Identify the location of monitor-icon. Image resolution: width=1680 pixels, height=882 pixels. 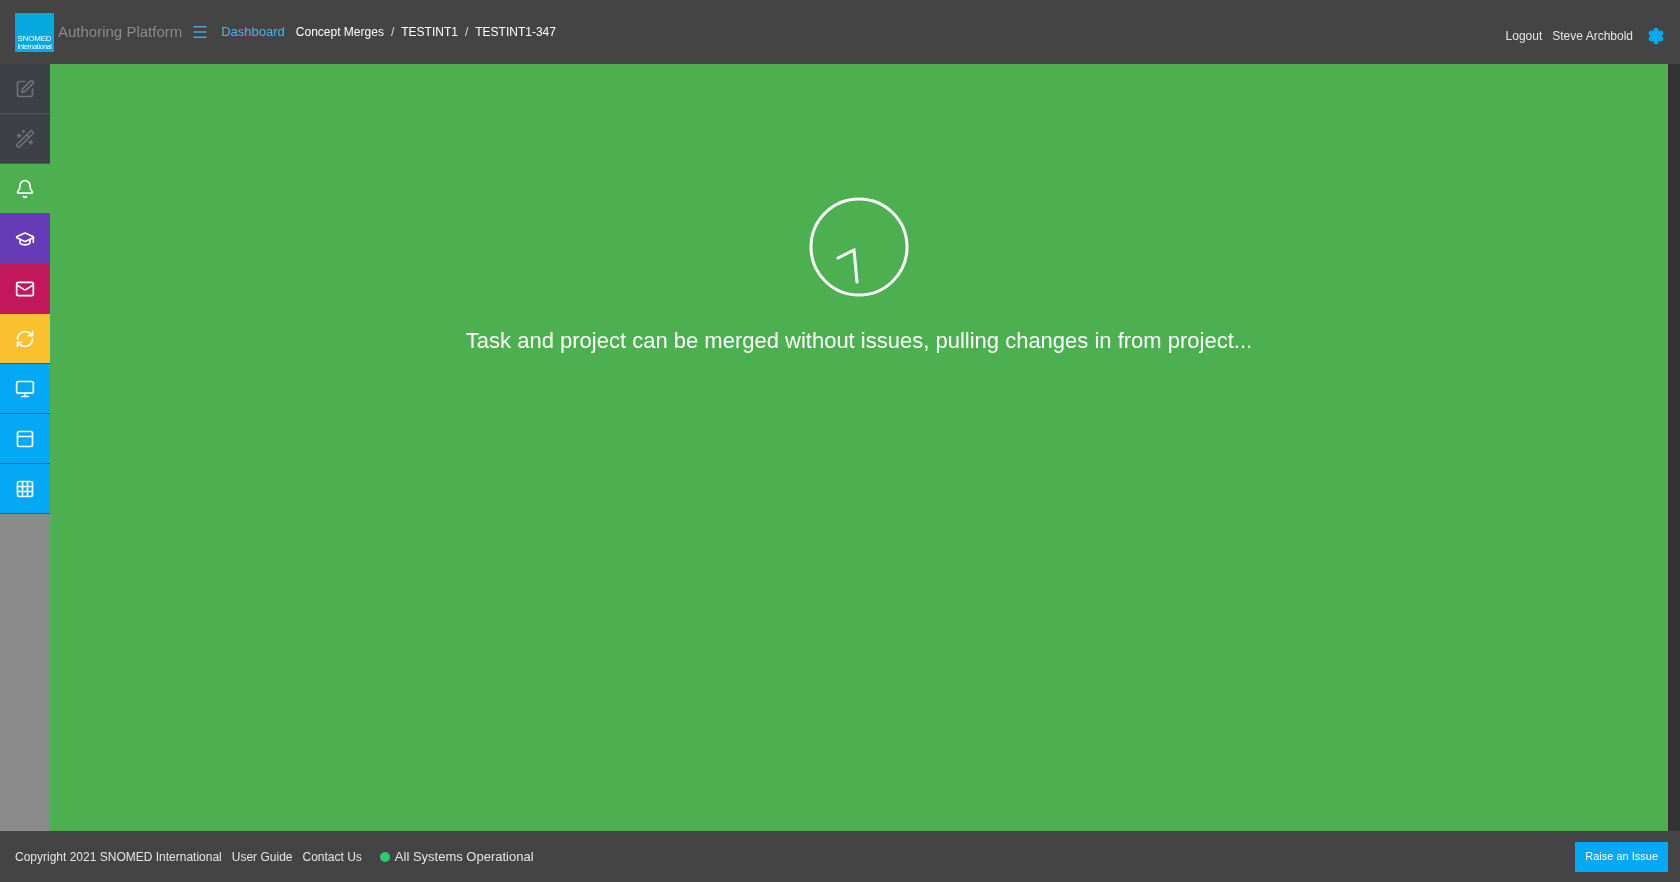
(25, 388).